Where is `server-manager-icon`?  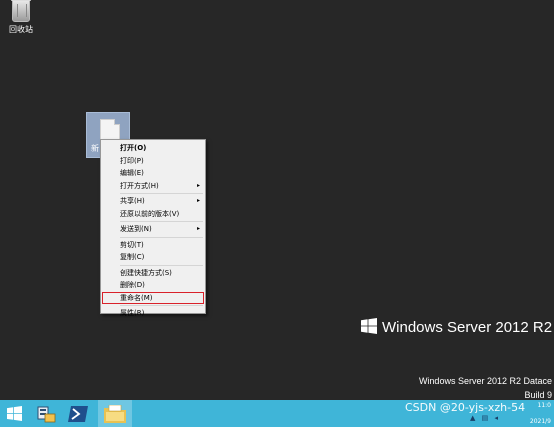 server-manager-icon is located at coordinates (46, 414).